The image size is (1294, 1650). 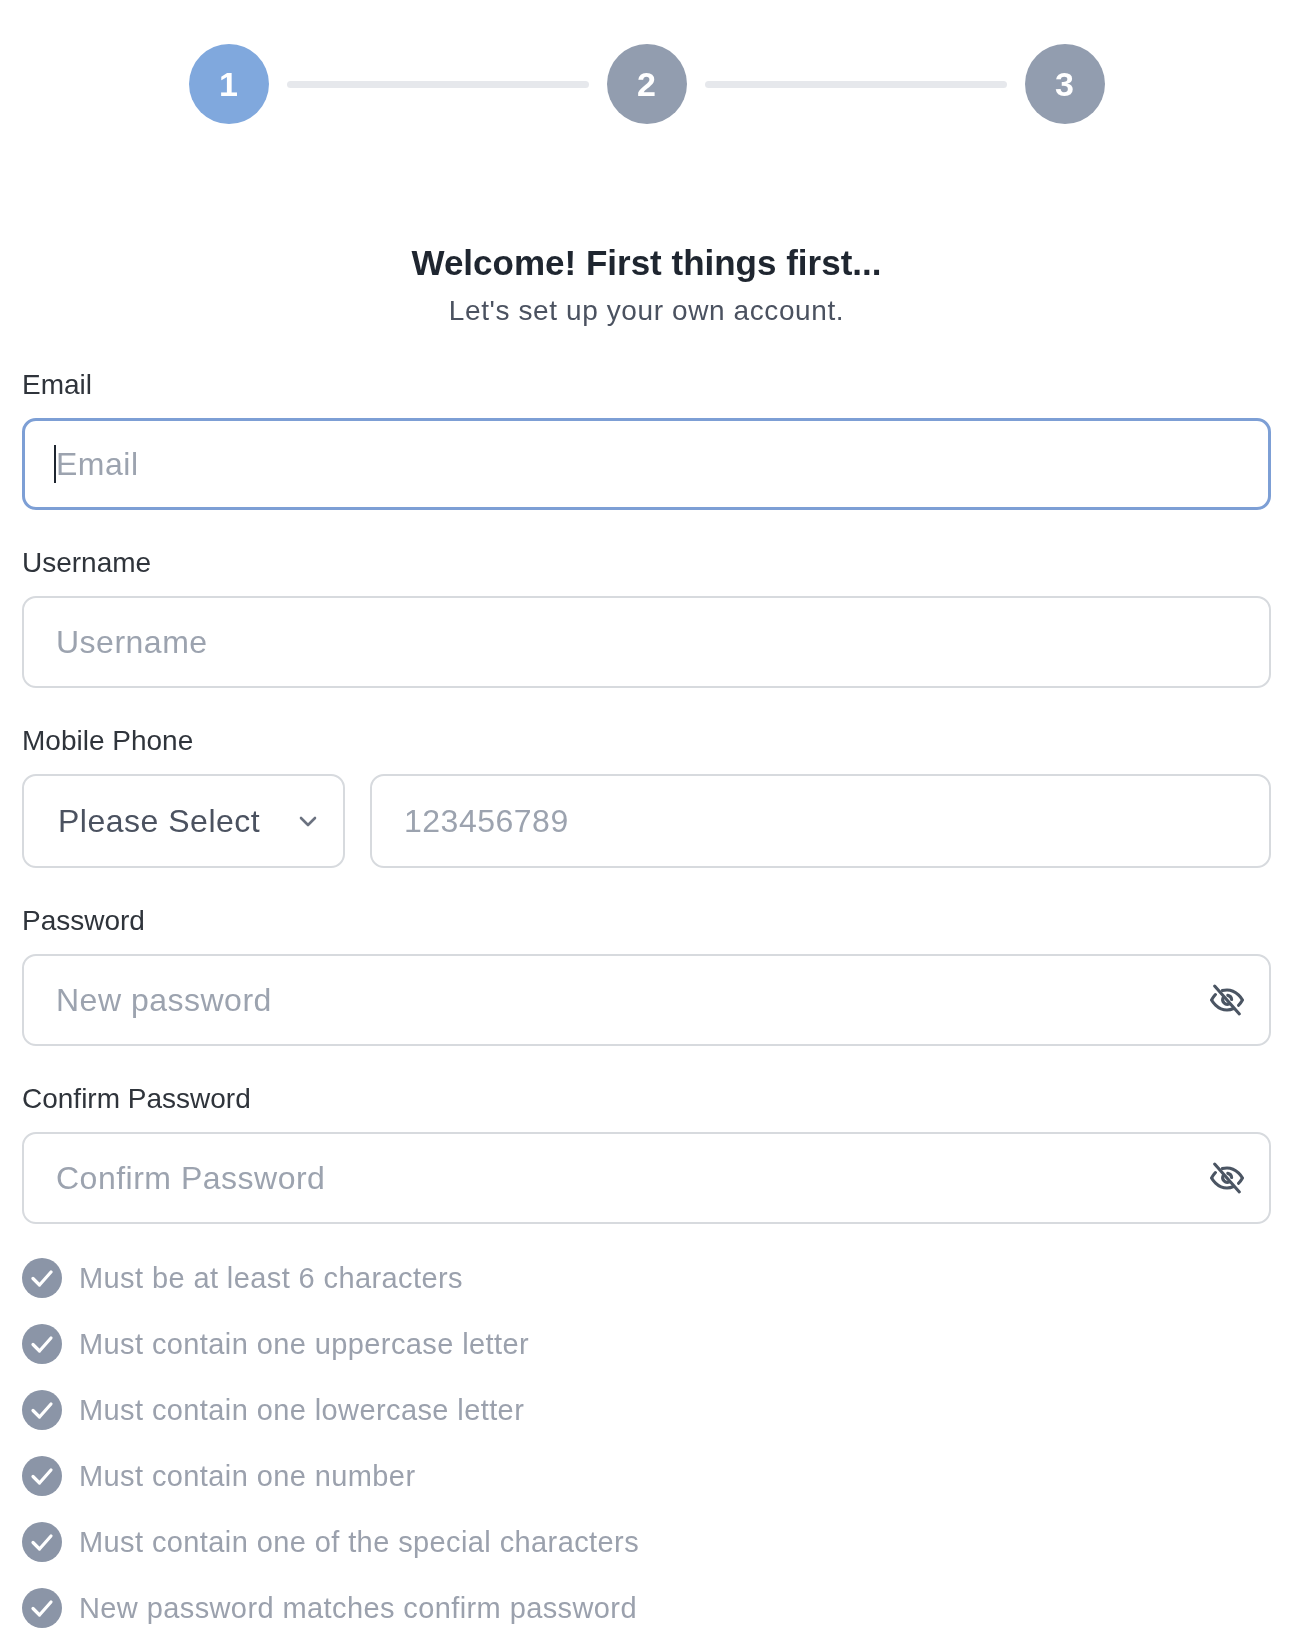 What do you see at coordinates (55, 464) in the screenshot?
I see `text-cursor` at bounding box center [55, 464].